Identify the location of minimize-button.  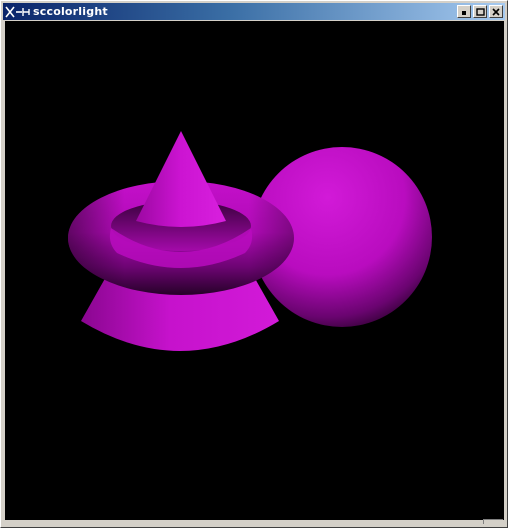
(464, 11).